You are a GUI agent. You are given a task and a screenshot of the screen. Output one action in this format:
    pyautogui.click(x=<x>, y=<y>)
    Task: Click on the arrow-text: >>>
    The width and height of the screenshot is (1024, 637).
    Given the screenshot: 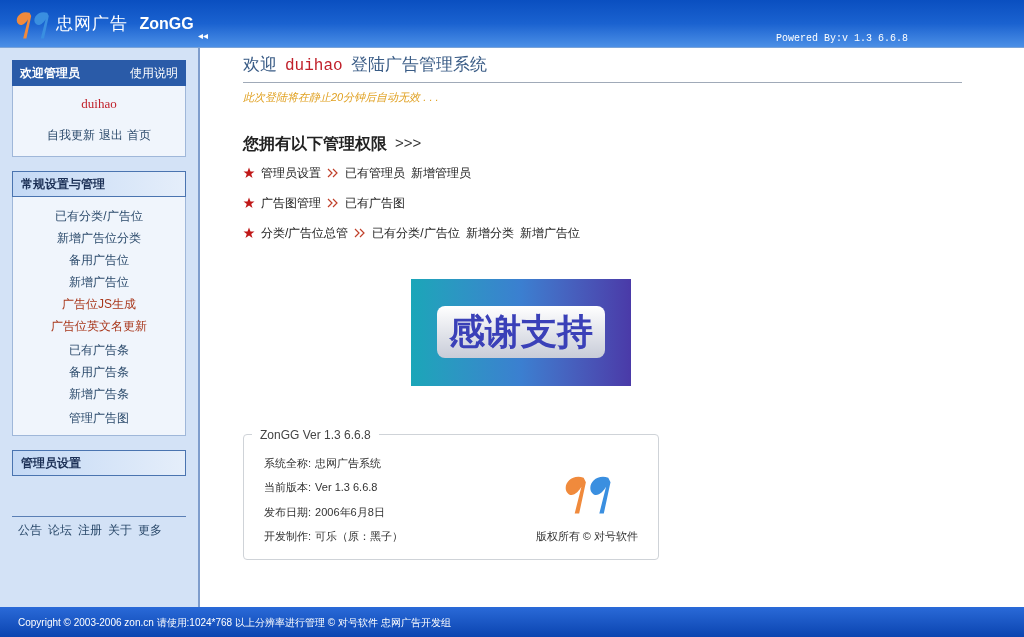 What is the action you would take?
    pyautogui.click(x=408, y=143)
    